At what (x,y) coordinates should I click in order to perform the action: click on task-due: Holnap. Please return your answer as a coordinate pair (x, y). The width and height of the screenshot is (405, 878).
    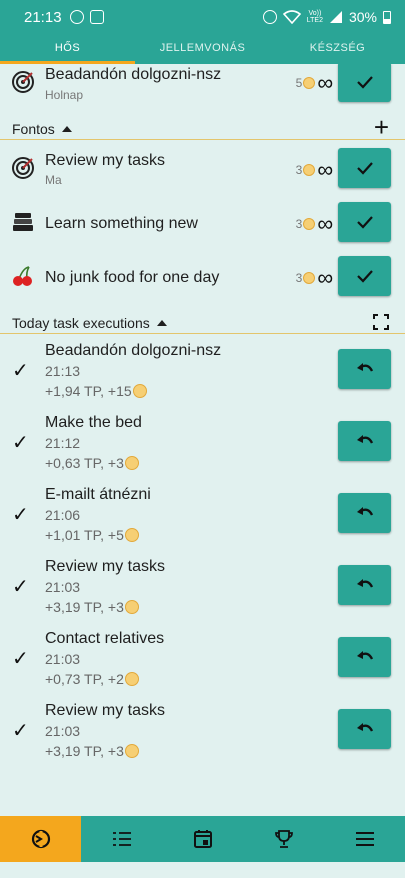
    Looking at the image, I should click on (64, 95).